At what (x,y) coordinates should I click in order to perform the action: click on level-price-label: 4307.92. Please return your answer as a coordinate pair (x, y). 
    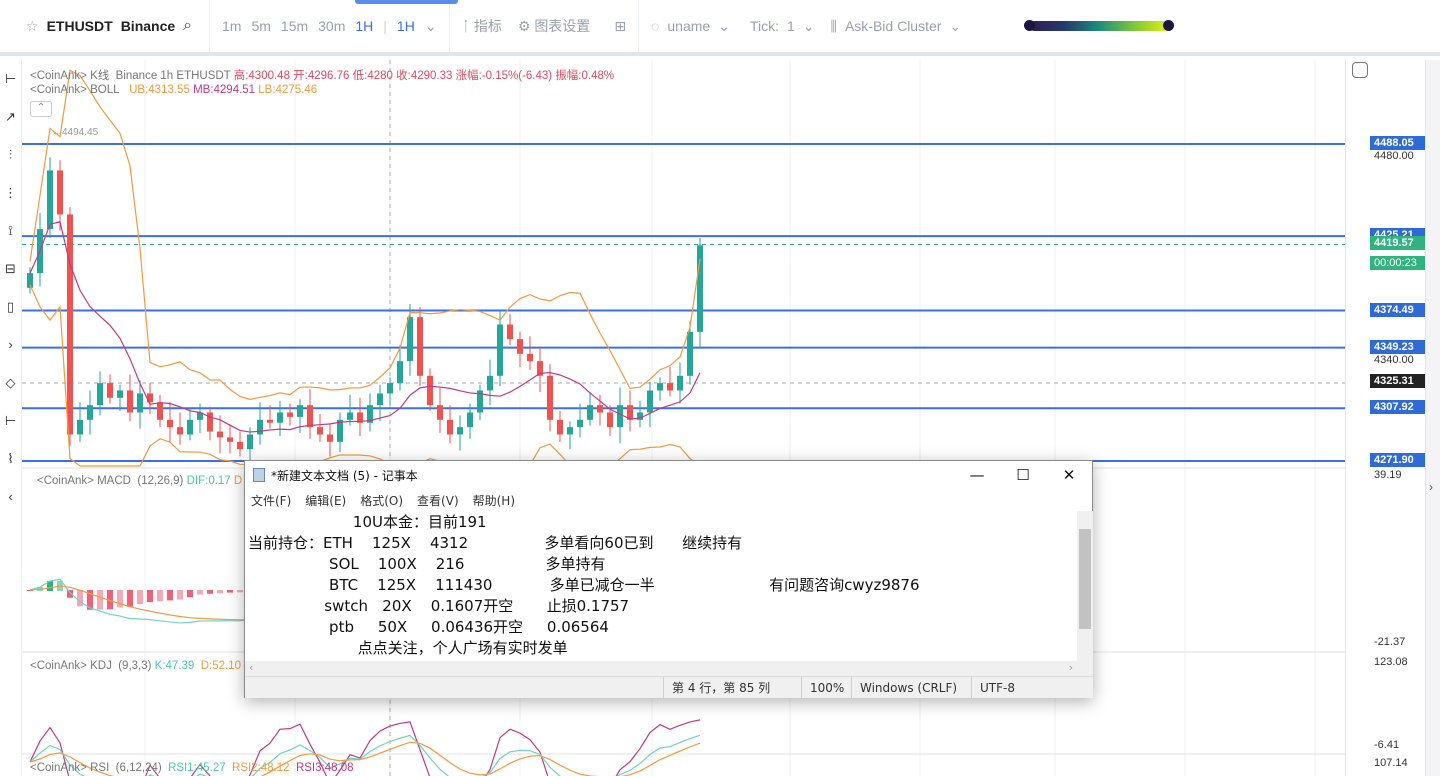
    Looking at the image, I should click on (1398, 407).